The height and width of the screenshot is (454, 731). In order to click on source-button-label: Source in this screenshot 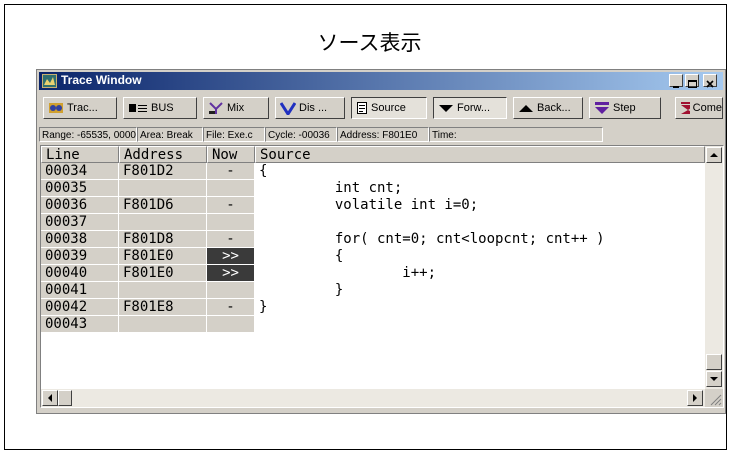, I will do `click(388, 108)`.